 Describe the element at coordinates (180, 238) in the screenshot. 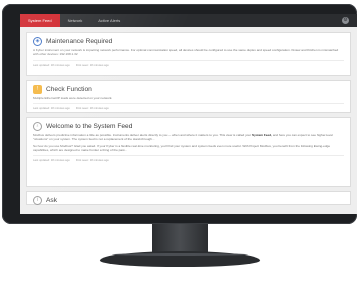

I see `monitor-stand-neck` at that location.